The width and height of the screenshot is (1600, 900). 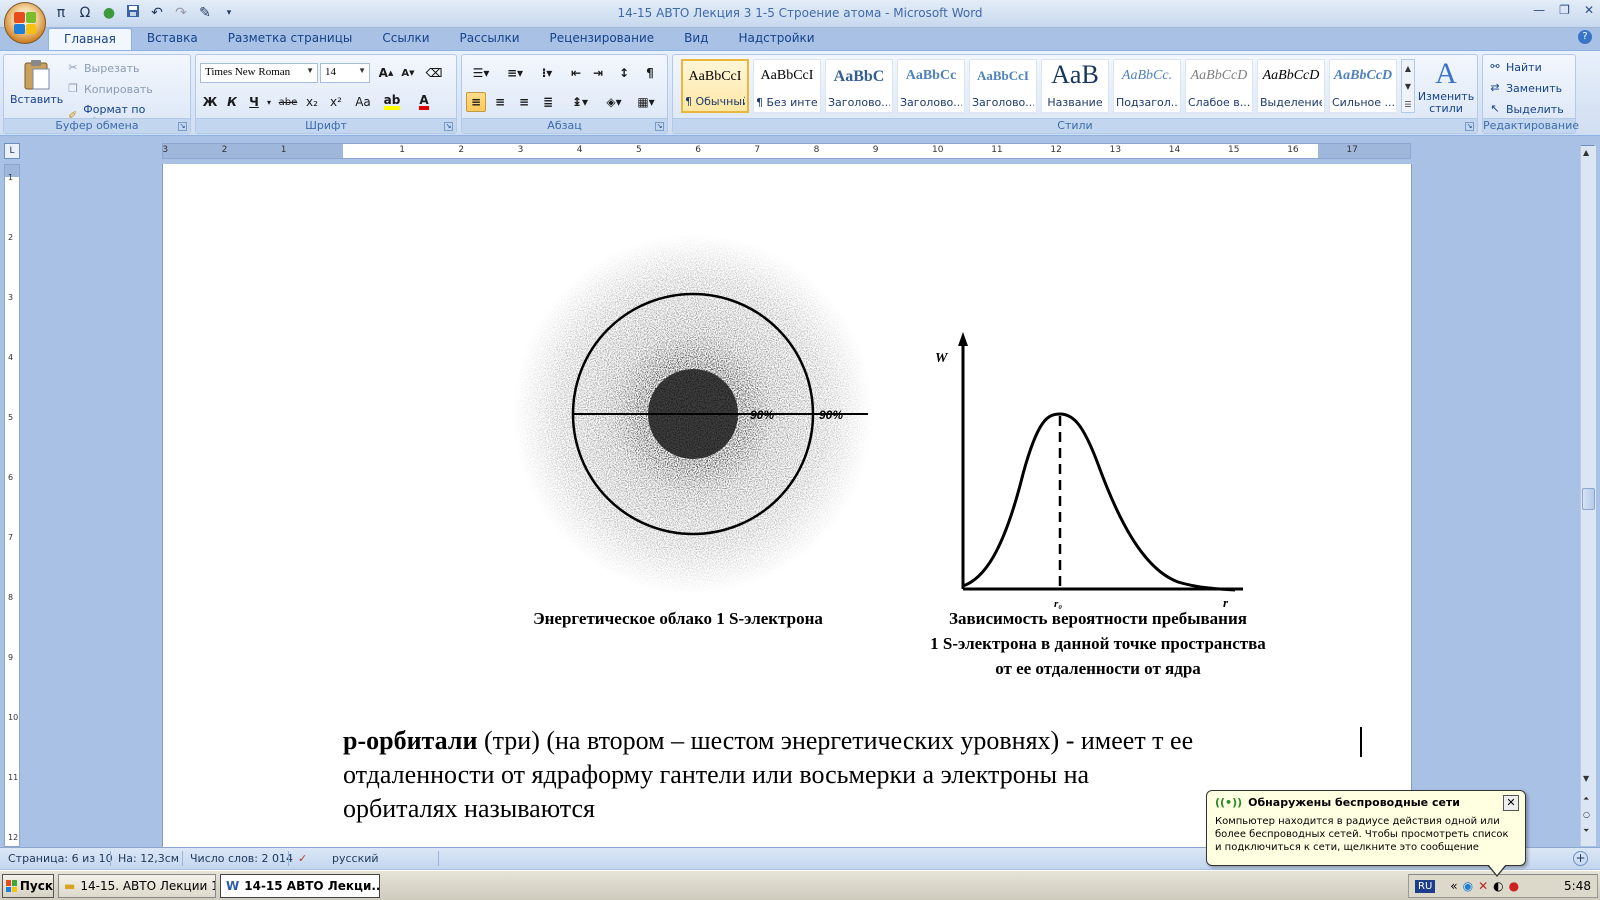 I want to click on tab-page-layout: Разметка страницы, so click(x=290, y=39).